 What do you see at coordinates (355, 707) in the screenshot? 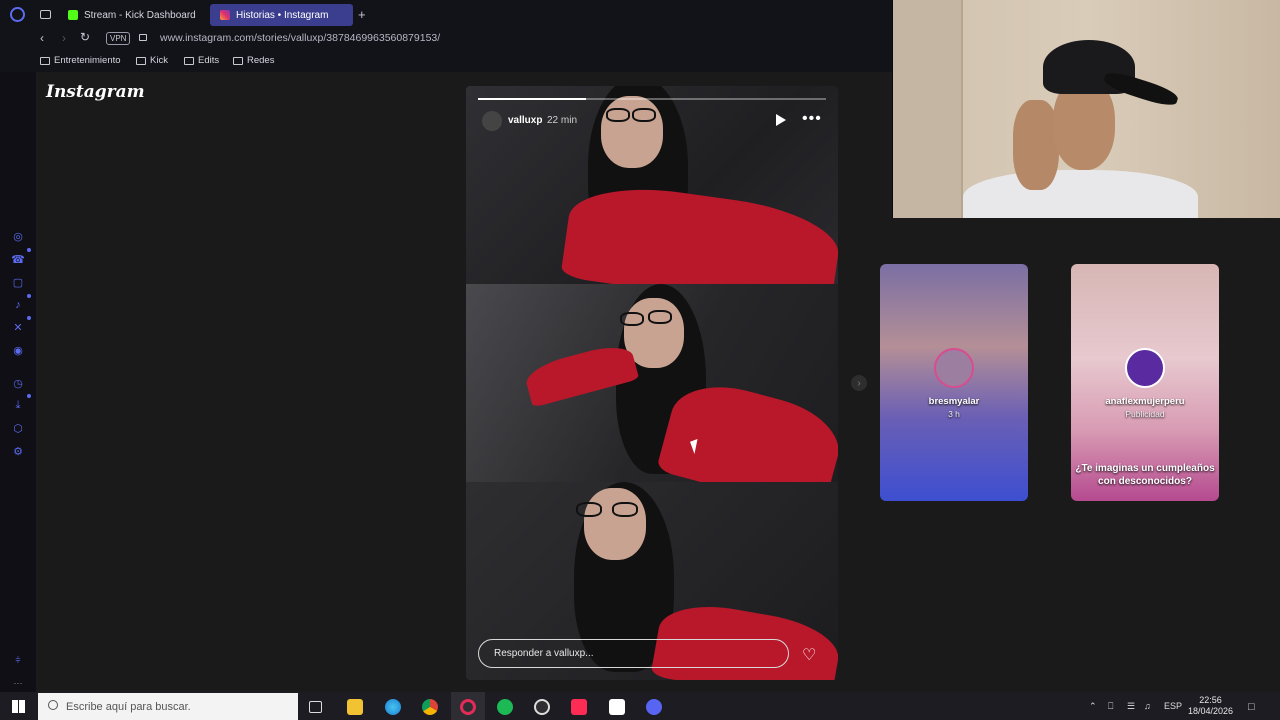
I see `file-explorer-icon` at bounding box center [355, 707].